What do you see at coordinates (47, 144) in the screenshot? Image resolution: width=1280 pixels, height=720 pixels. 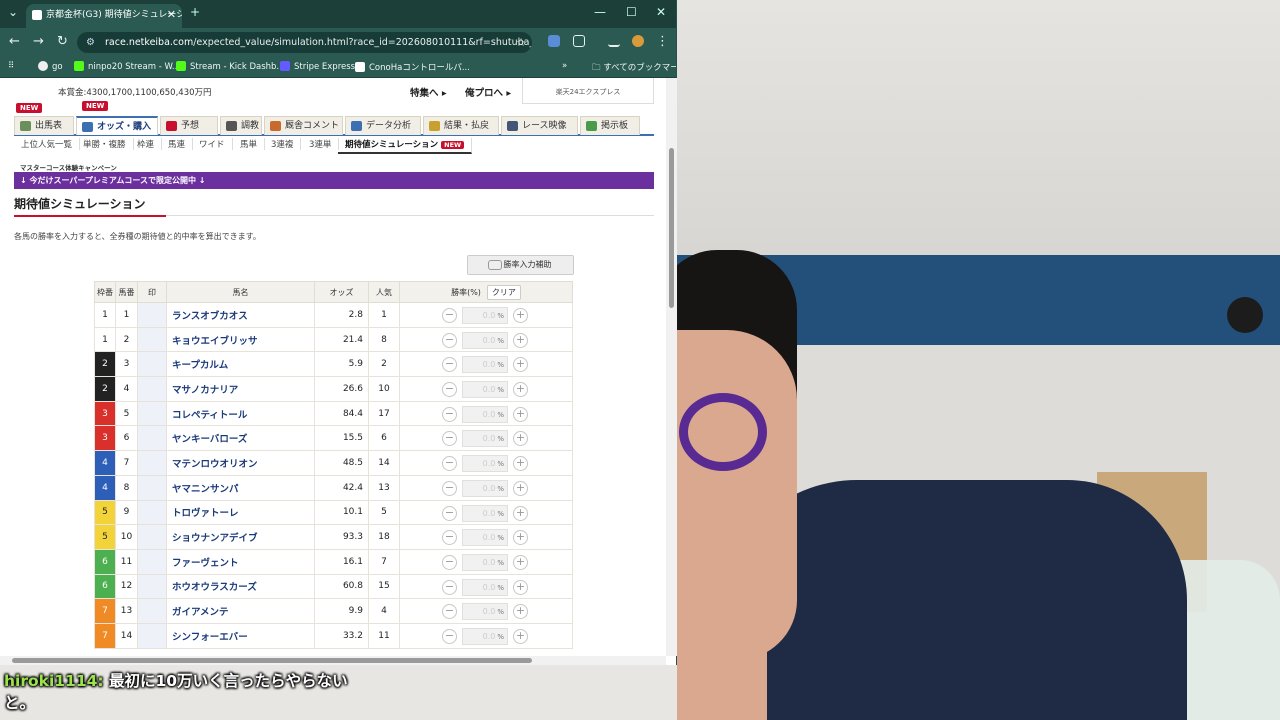 I see `sub-tab: 上位人気一覧` at bounding box center [47, 144].